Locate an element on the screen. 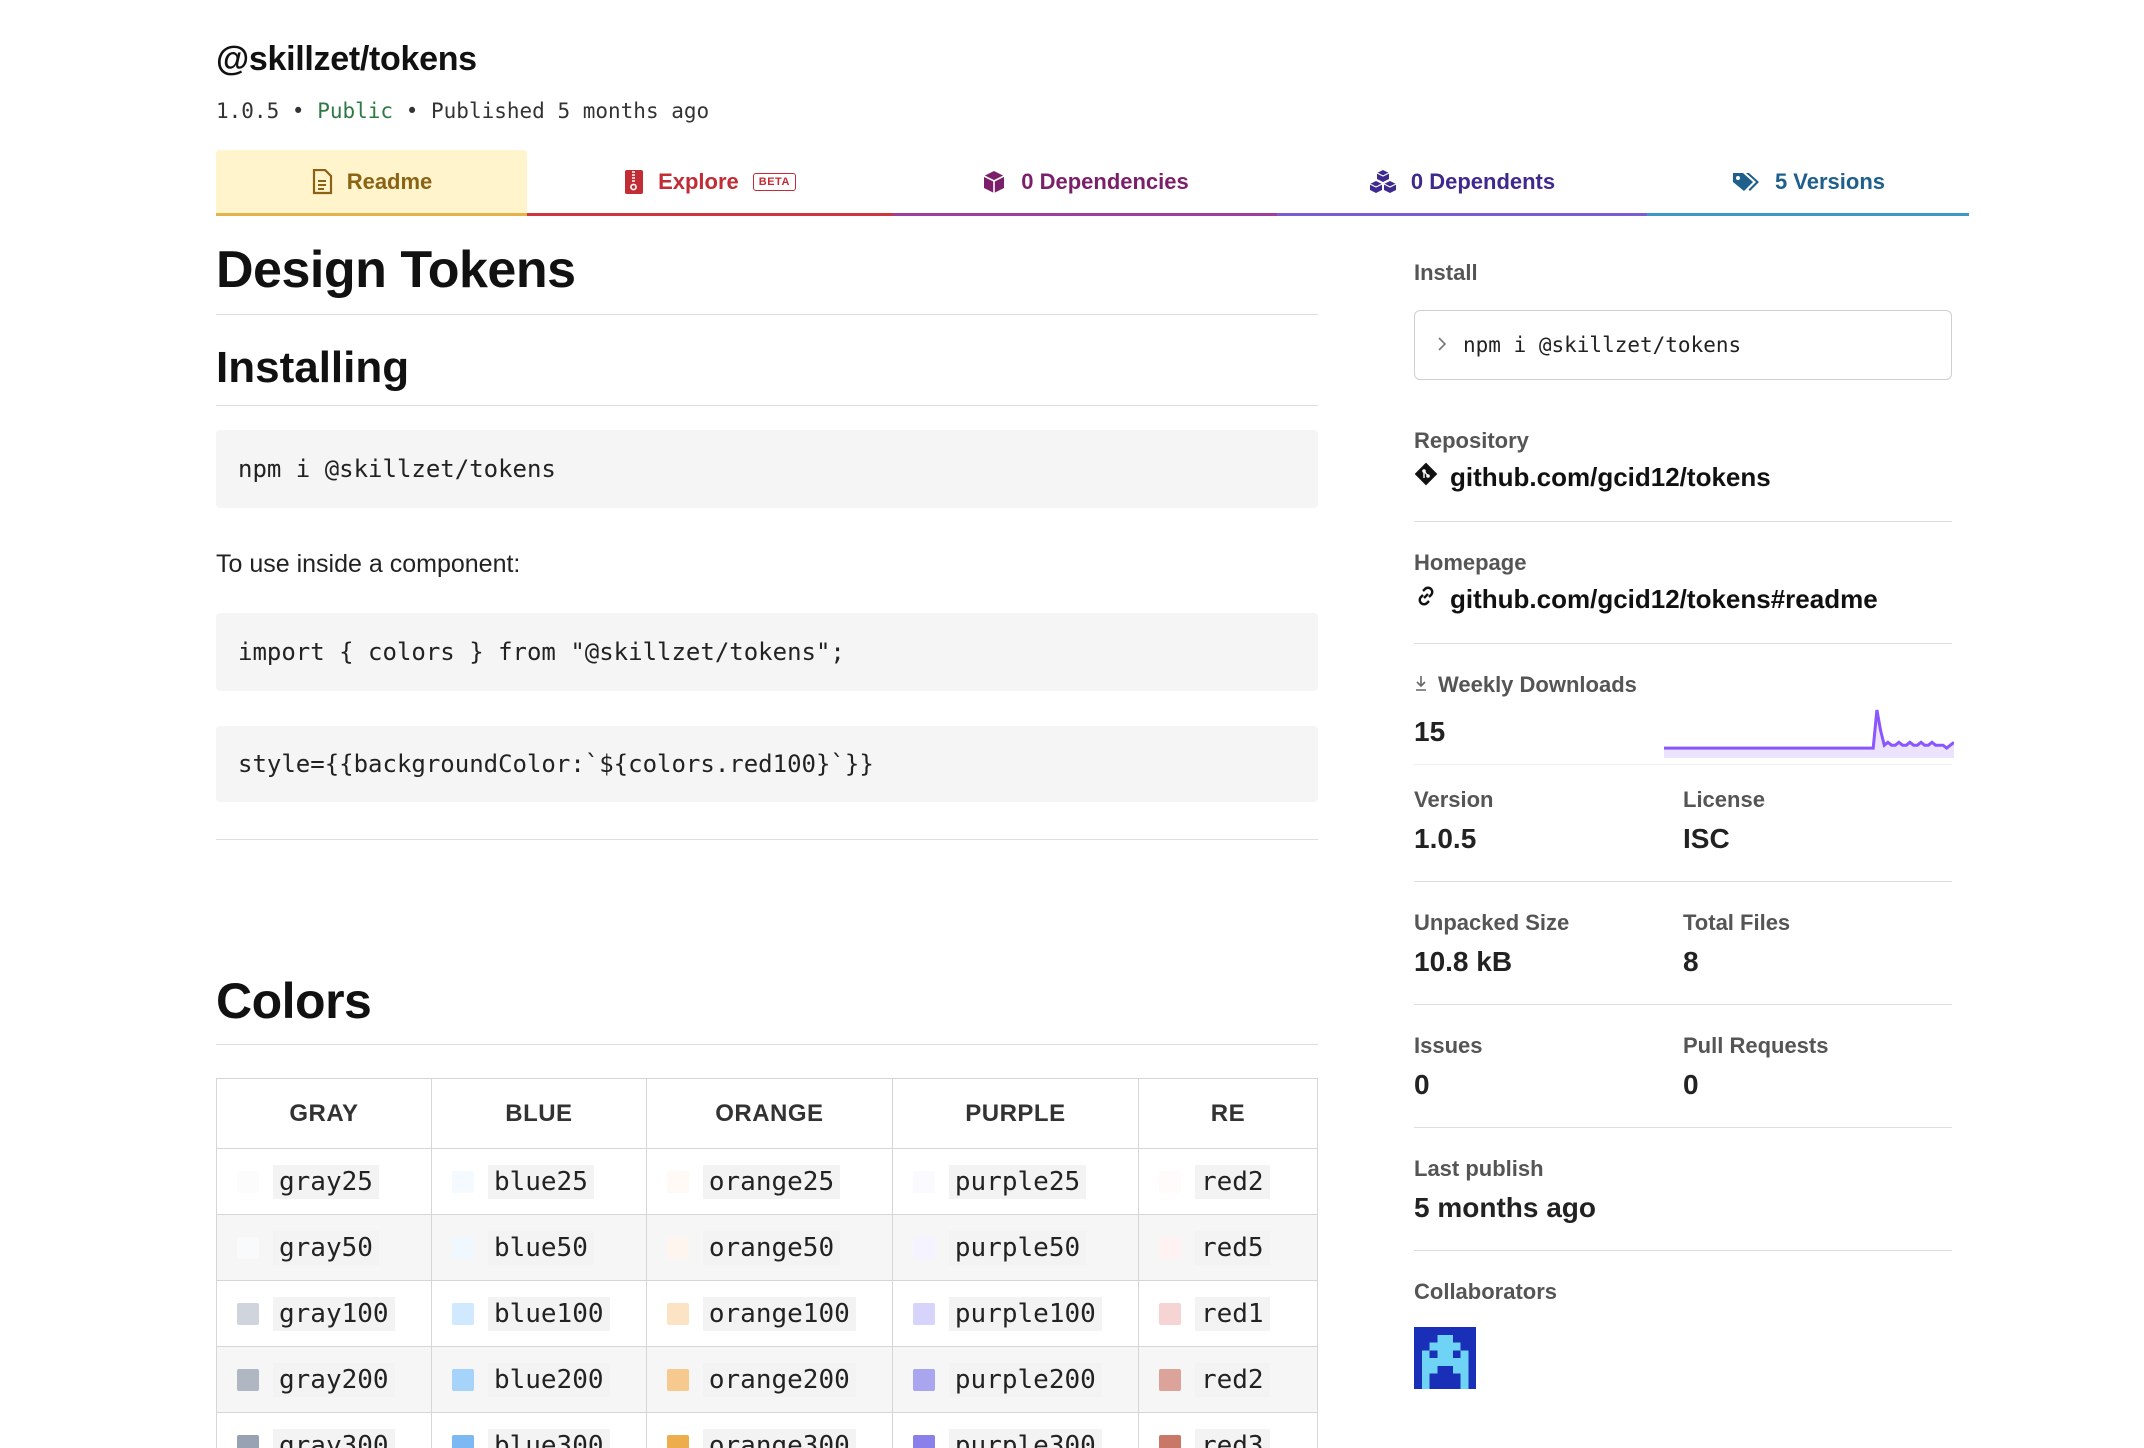  colors-heading: Colors is located at coordinates (767, 1008).